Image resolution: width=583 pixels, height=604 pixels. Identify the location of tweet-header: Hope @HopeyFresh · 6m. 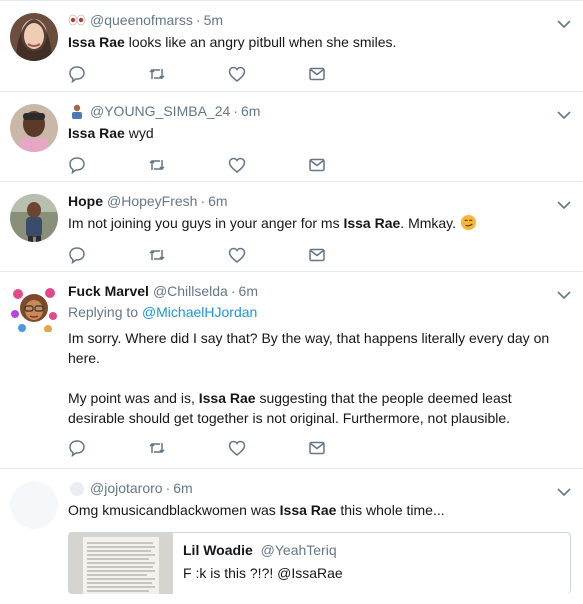
(319, 201).